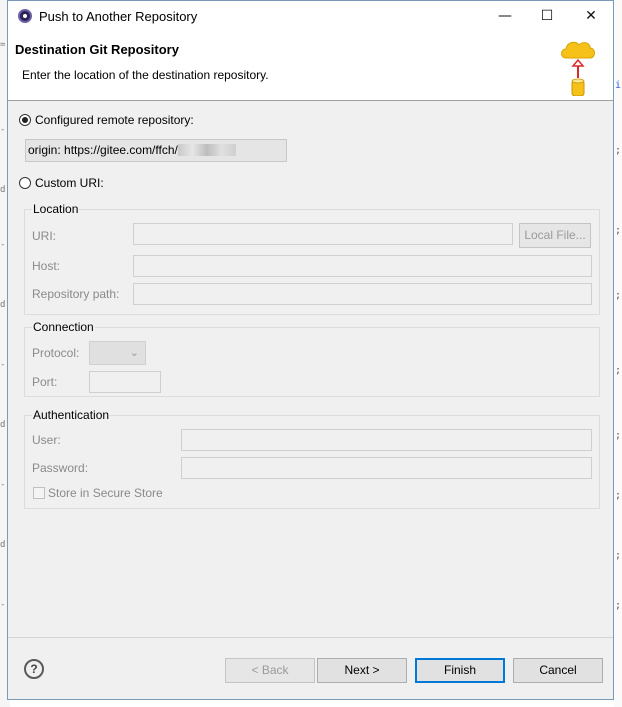  What do you see at coordinates (323, 234) in the screenshot?
I see `uri-input` at bounding box center [323, 234].